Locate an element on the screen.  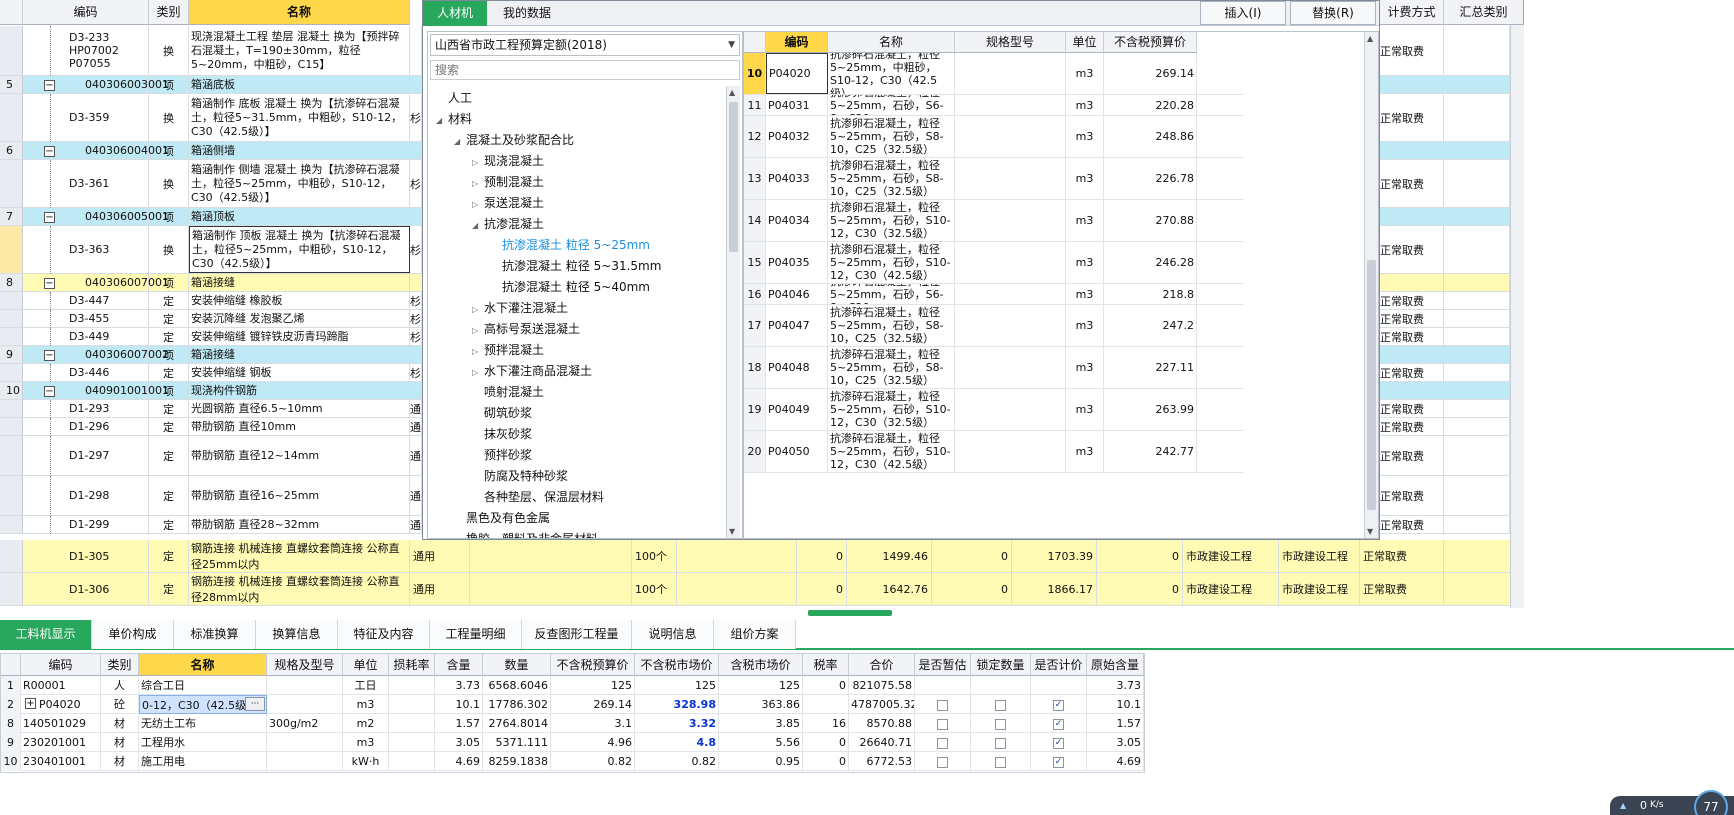
checkbox: ✓ is located at coordinates (1058, 762).